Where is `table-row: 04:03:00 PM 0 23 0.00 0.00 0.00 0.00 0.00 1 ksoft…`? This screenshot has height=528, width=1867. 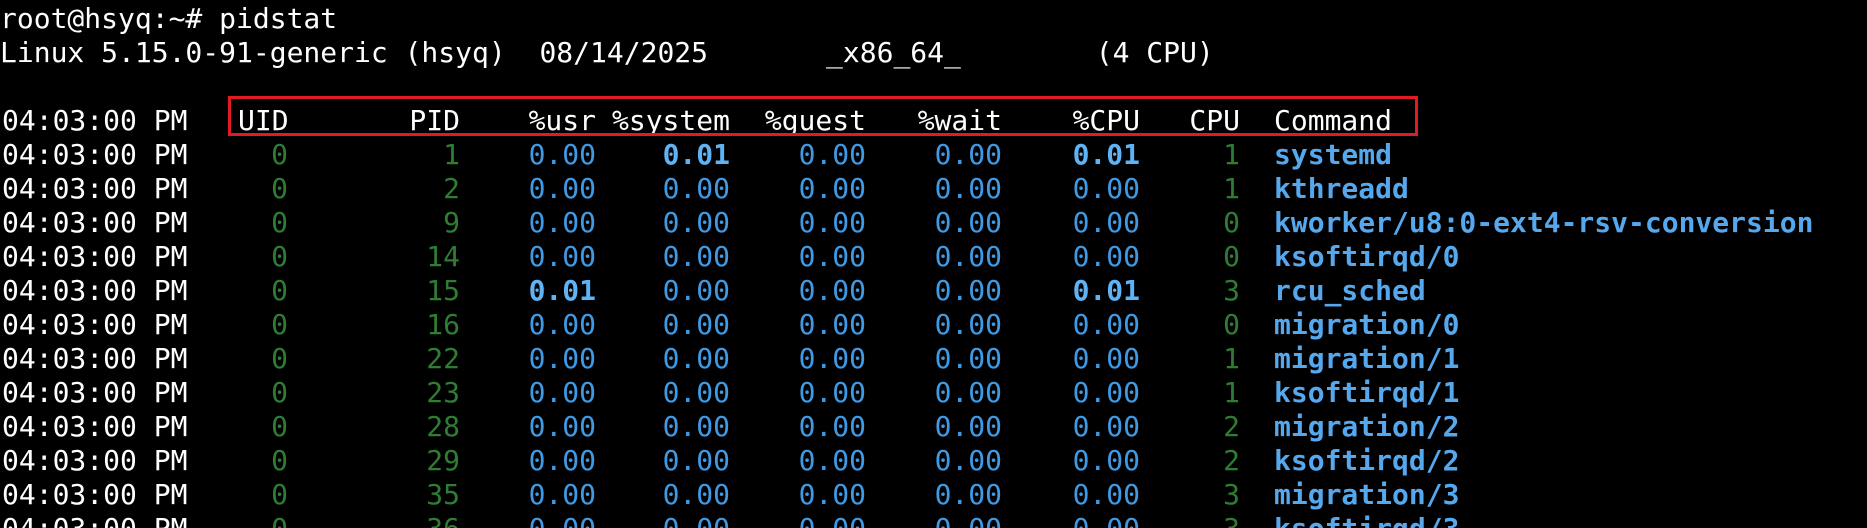 table-row: 04:03:00 PM 0 23 0.00 0.00 0.00 0.00 0.00 1 ksoft… is located at coordinates (933, 393).